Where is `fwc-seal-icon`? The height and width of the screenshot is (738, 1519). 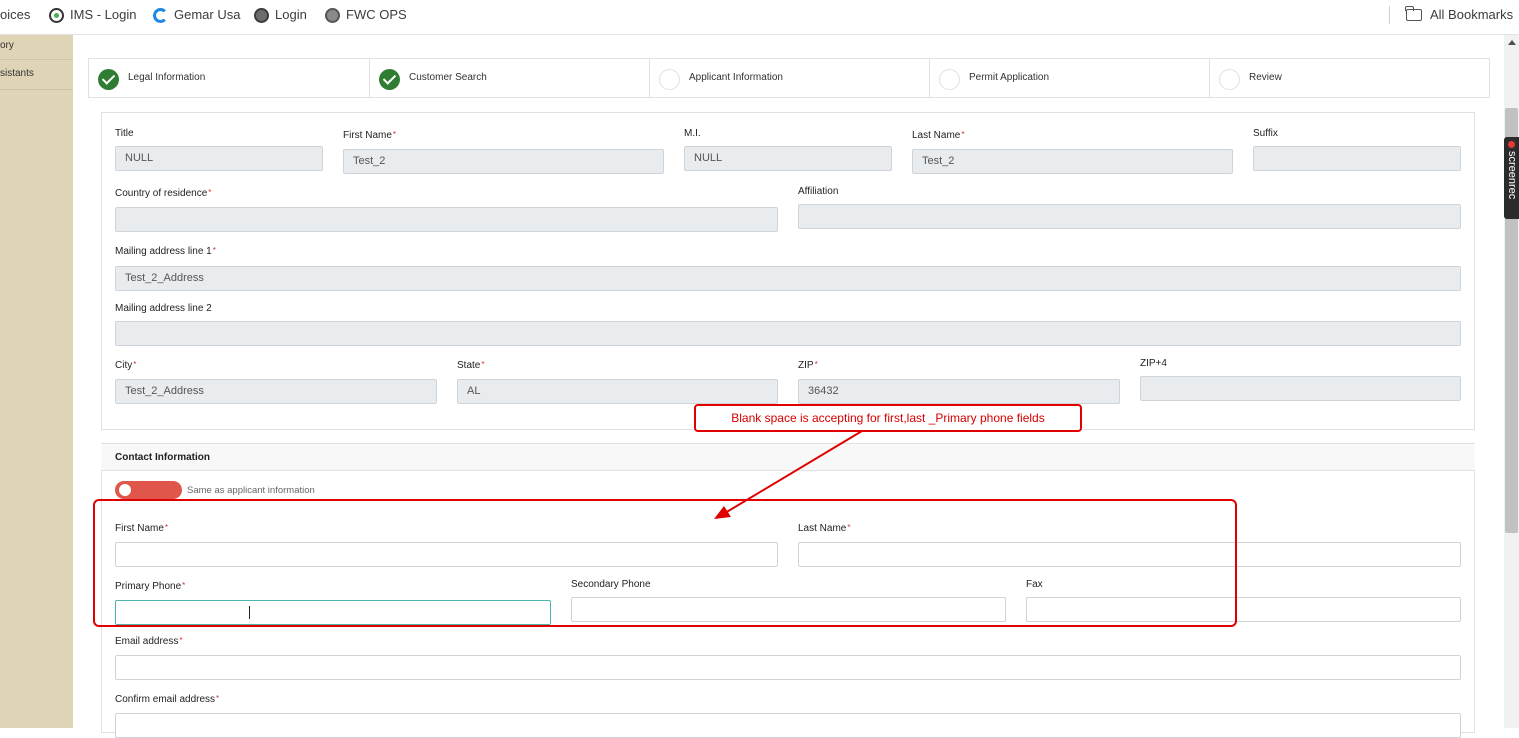
fwc-seal-icon is located at coordinates (332, 15).